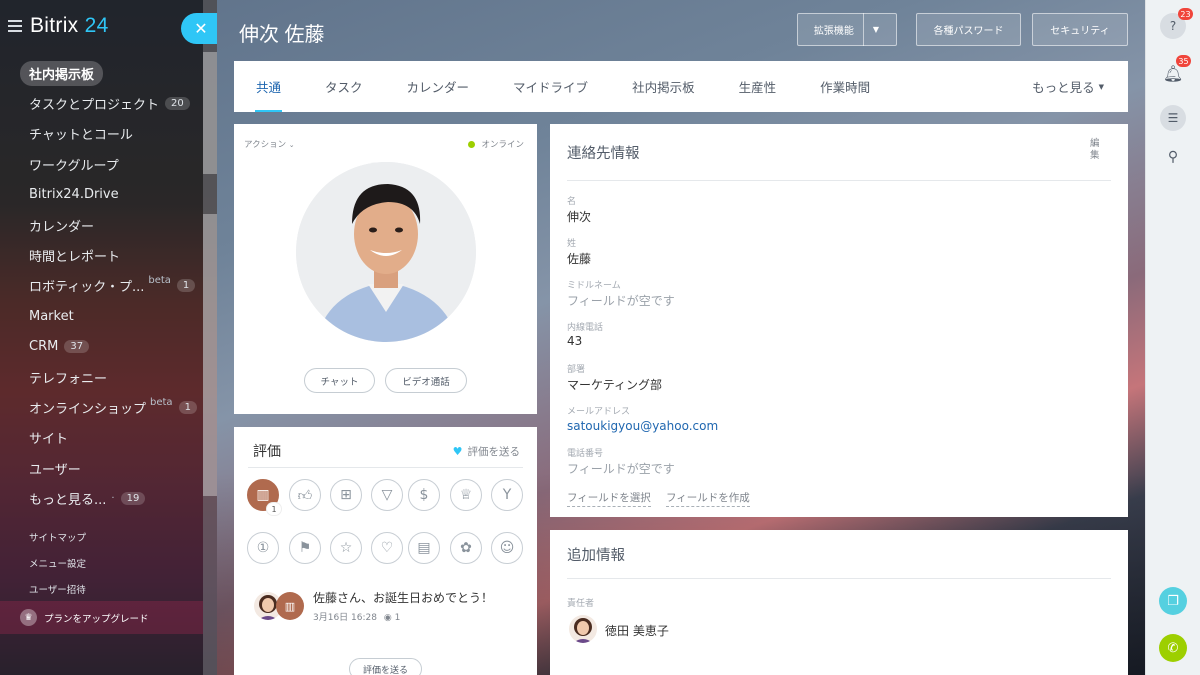 Image resolution: width=1200 pixels, height=675 pixels. I want to click on sidebar-item-crm: CRM 37, so click(101, 347).